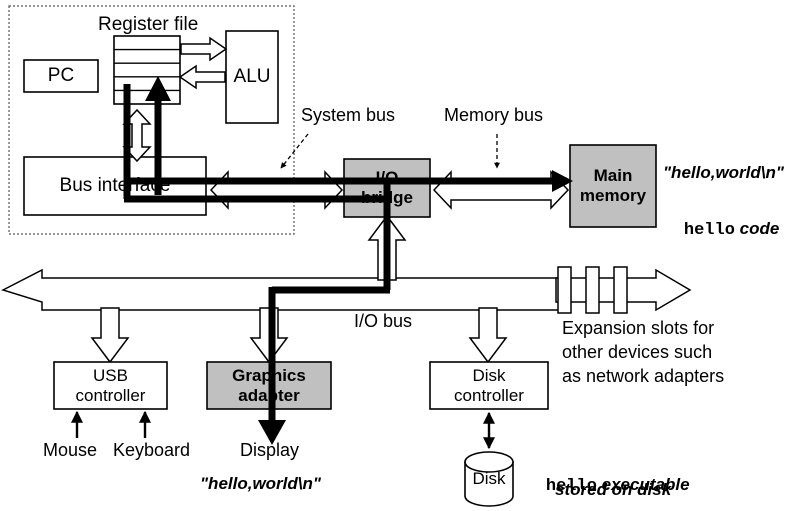 Image resolution: width=797 pixels, height=511 pixels. I want to click on main-memory-box, so click(613, 186).